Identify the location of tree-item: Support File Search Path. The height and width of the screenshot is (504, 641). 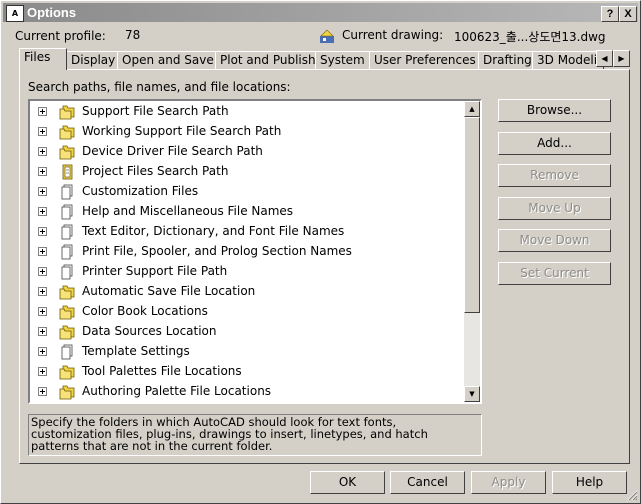
(246, 112).